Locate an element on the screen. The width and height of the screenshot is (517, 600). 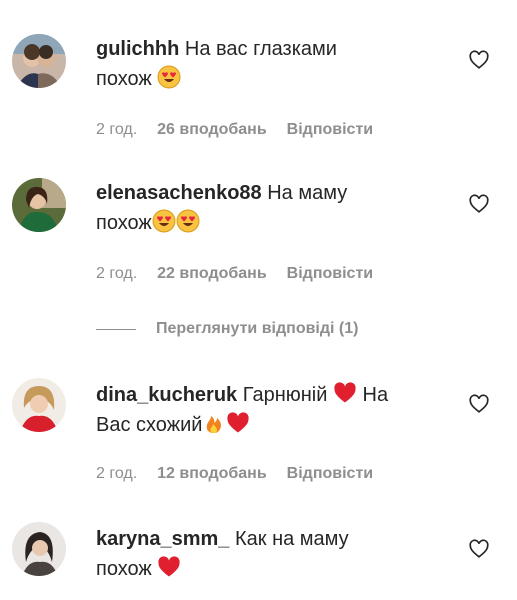
likes-count: 22 вподобань is located at coordinates (212, 274).